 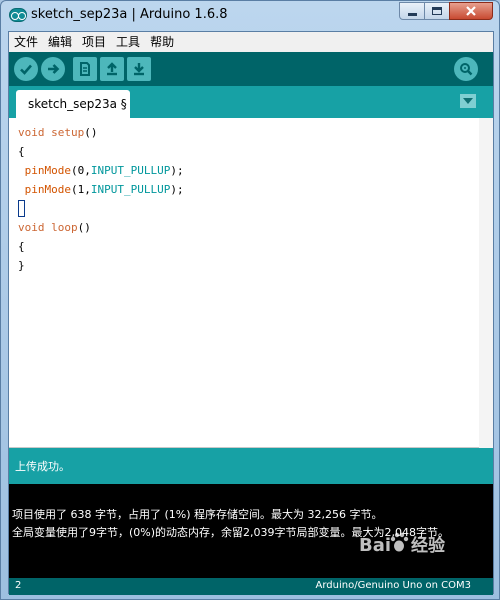 I want to click on baidu-paw-icon: Bai 经验, so click(x=402, y=544).